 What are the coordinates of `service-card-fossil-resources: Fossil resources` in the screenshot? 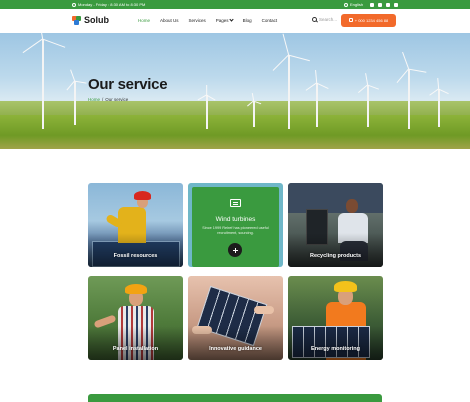 It's located at (135, 225).